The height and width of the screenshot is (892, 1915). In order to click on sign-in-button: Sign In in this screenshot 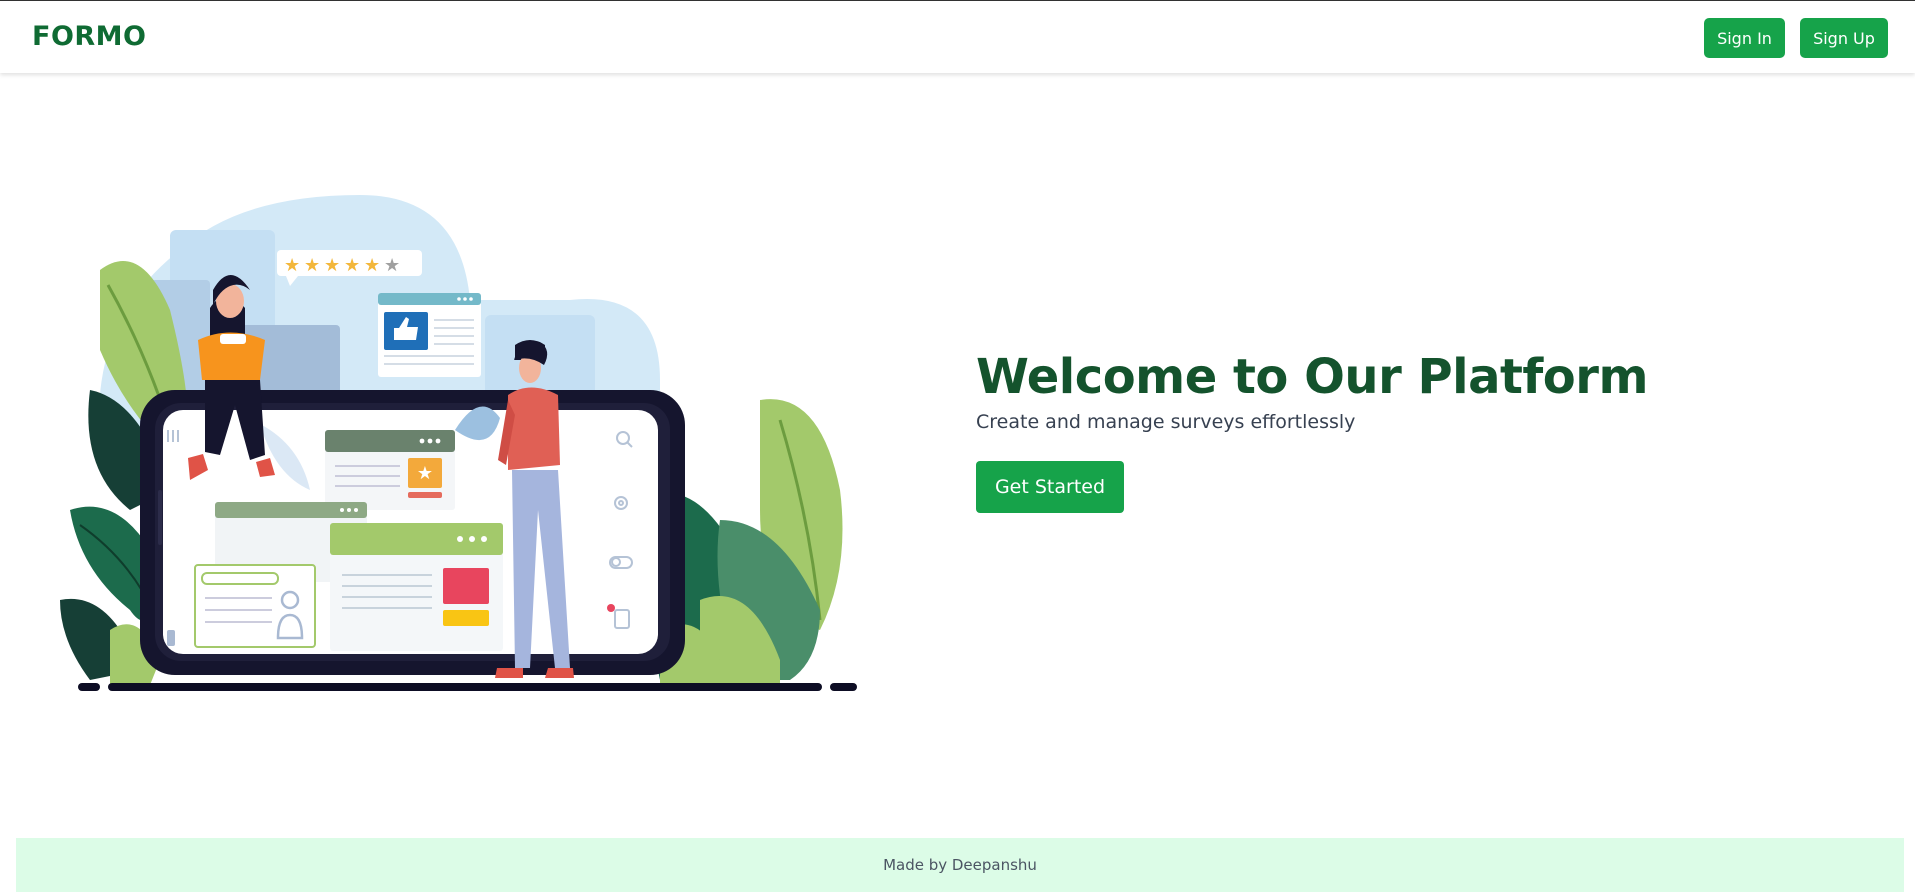, I will do `click(1744, 38)`.